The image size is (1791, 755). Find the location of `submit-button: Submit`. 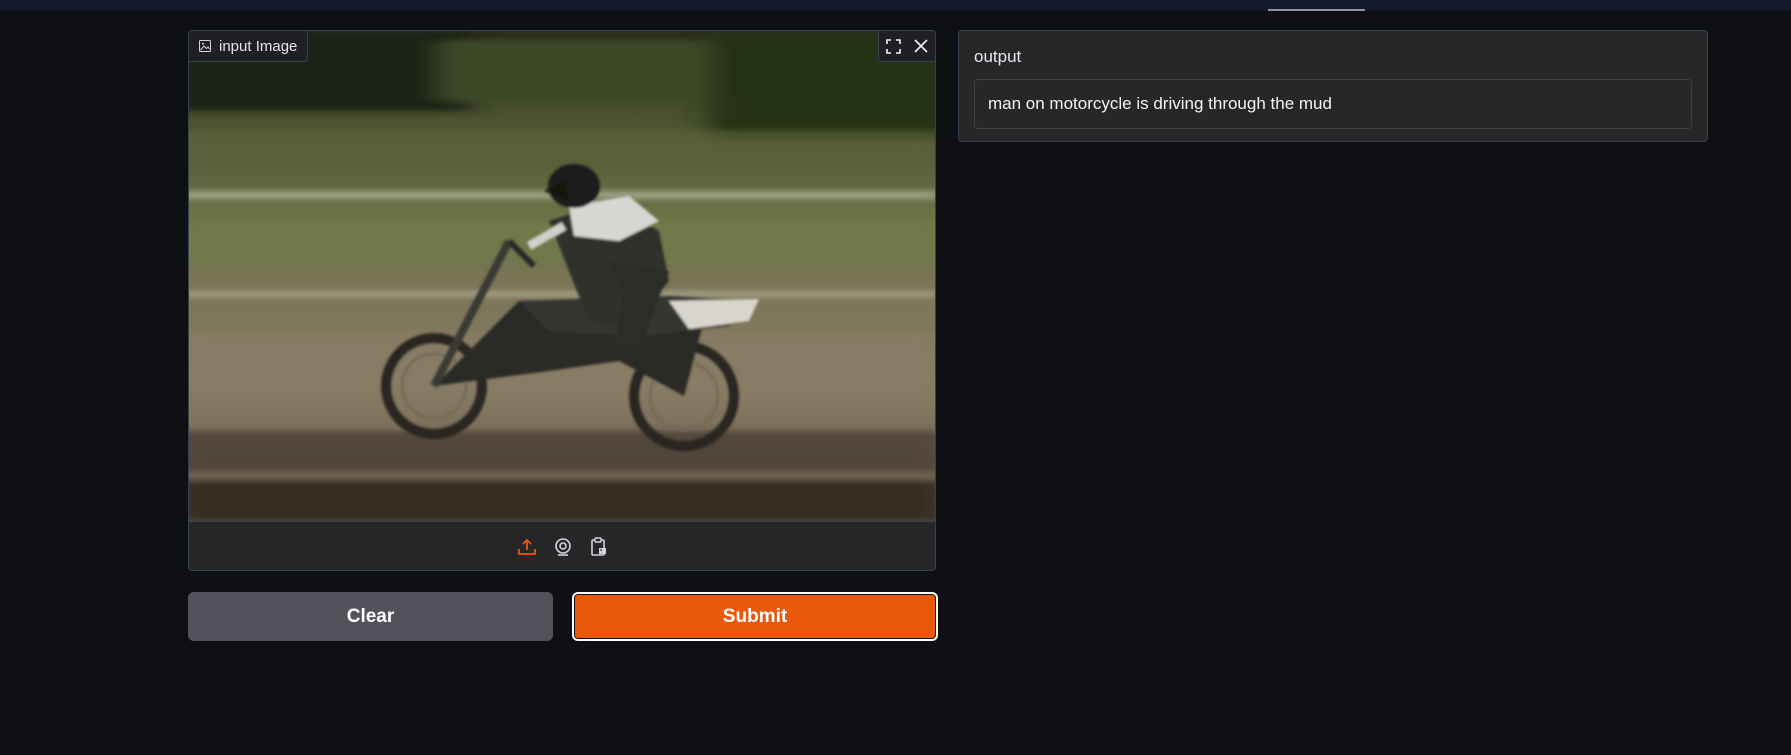

submit-button: Submit is located at coordinates (755, 616).